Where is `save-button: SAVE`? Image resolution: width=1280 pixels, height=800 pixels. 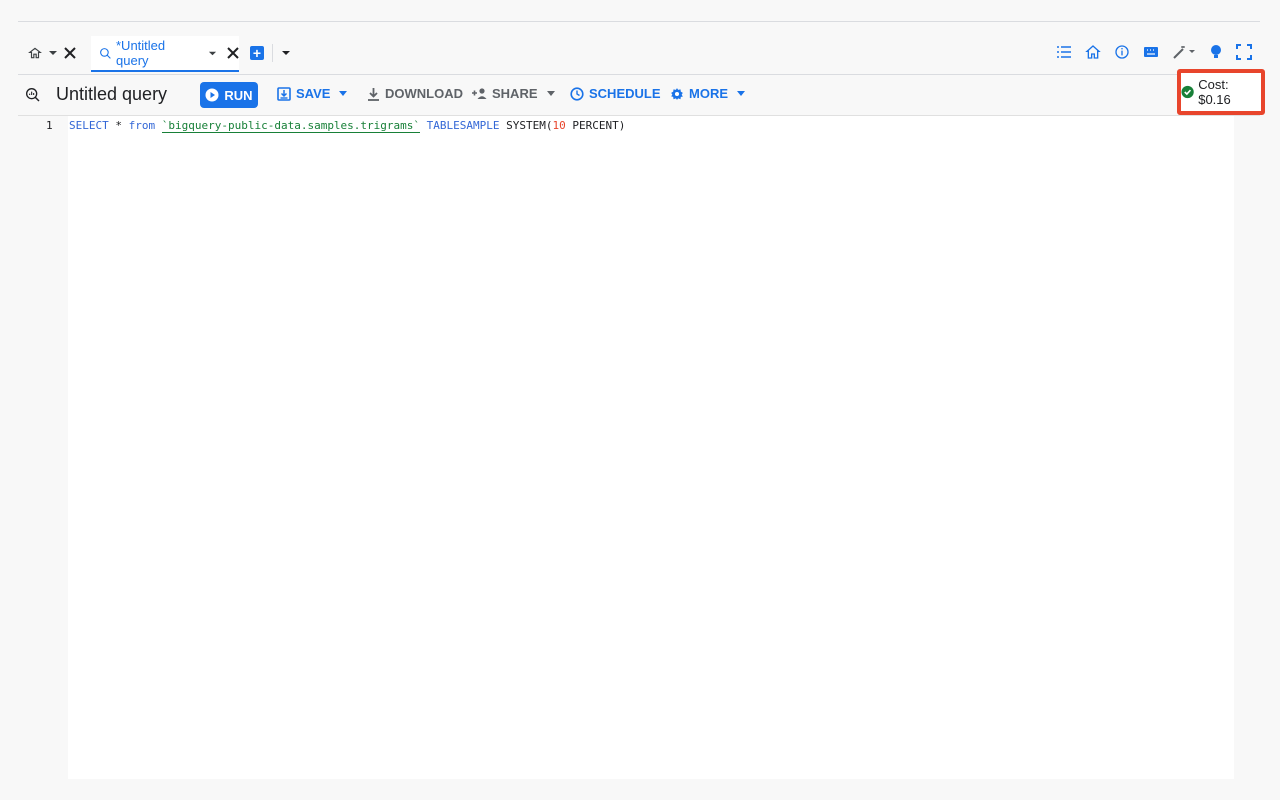
save-button: SAVE is located at coordinates (312, 93).